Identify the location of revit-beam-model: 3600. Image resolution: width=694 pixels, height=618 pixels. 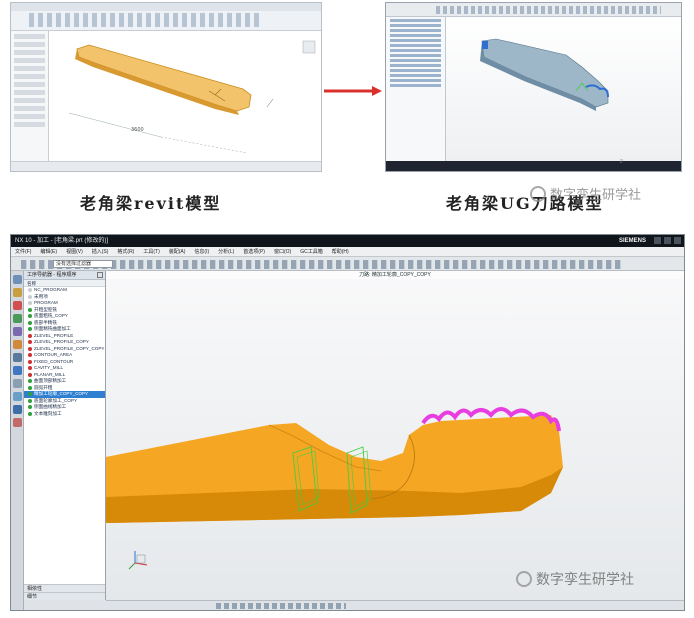
(192, 97).